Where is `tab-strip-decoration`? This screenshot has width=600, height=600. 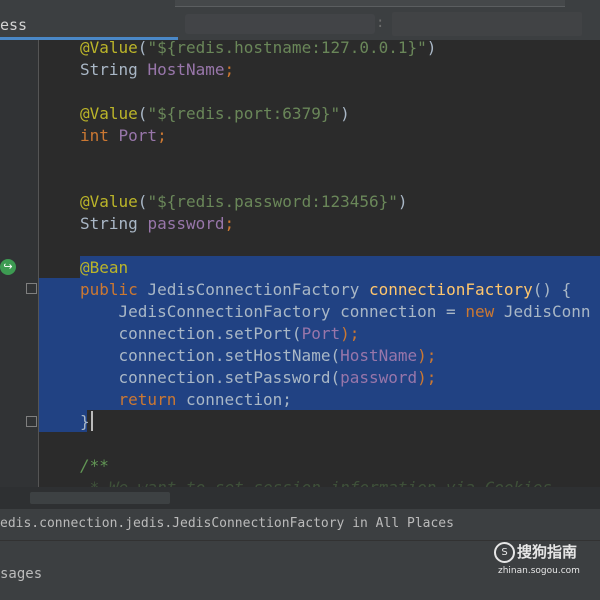 tab-strip-decoration is located at coordinates (370, 3).